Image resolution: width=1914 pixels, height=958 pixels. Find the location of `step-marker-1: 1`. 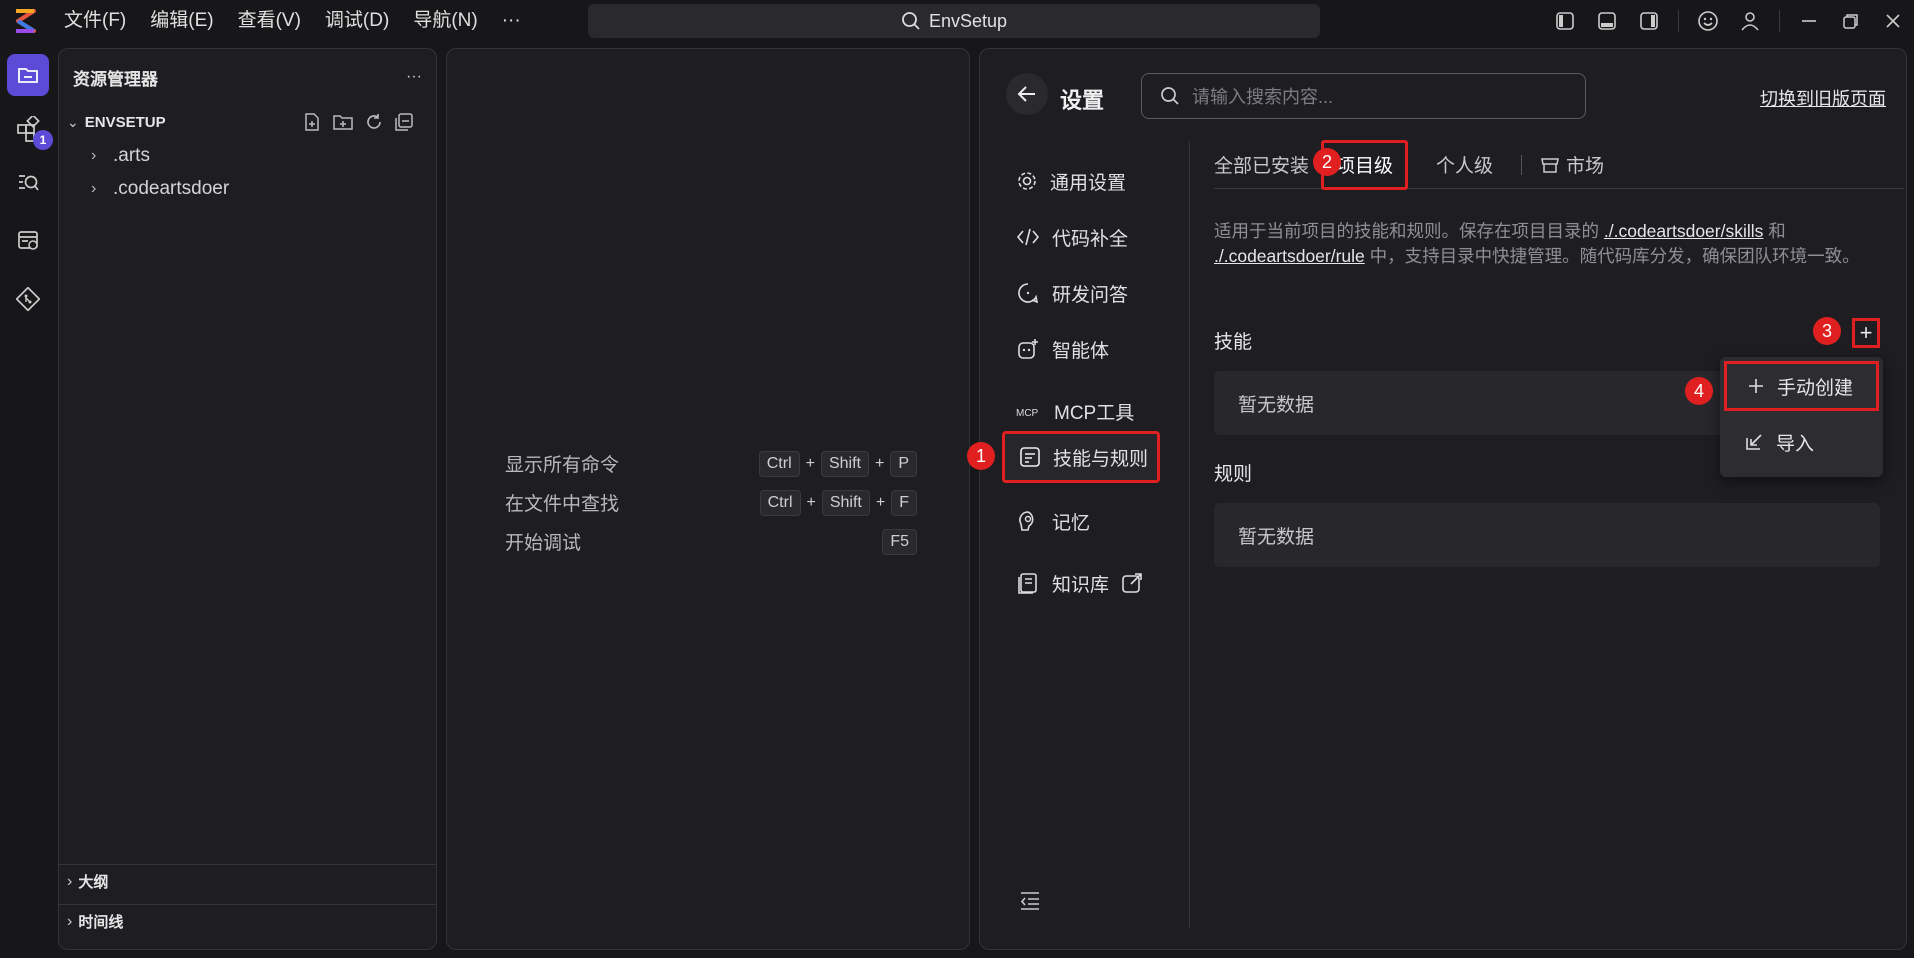

step-marker-1: 1 is located at coordinates (981, 456).